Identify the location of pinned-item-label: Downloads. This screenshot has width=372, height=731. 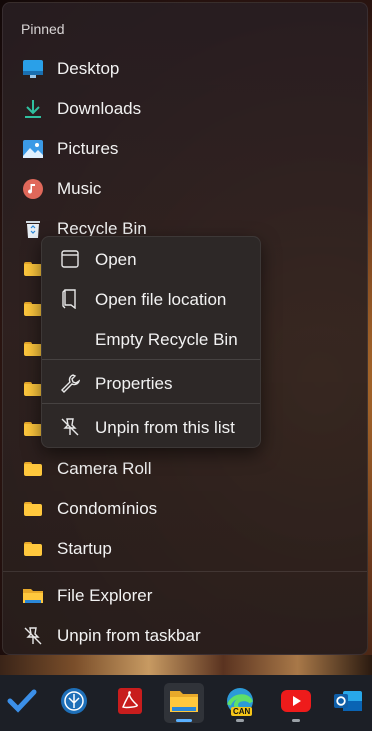
(99, 108).